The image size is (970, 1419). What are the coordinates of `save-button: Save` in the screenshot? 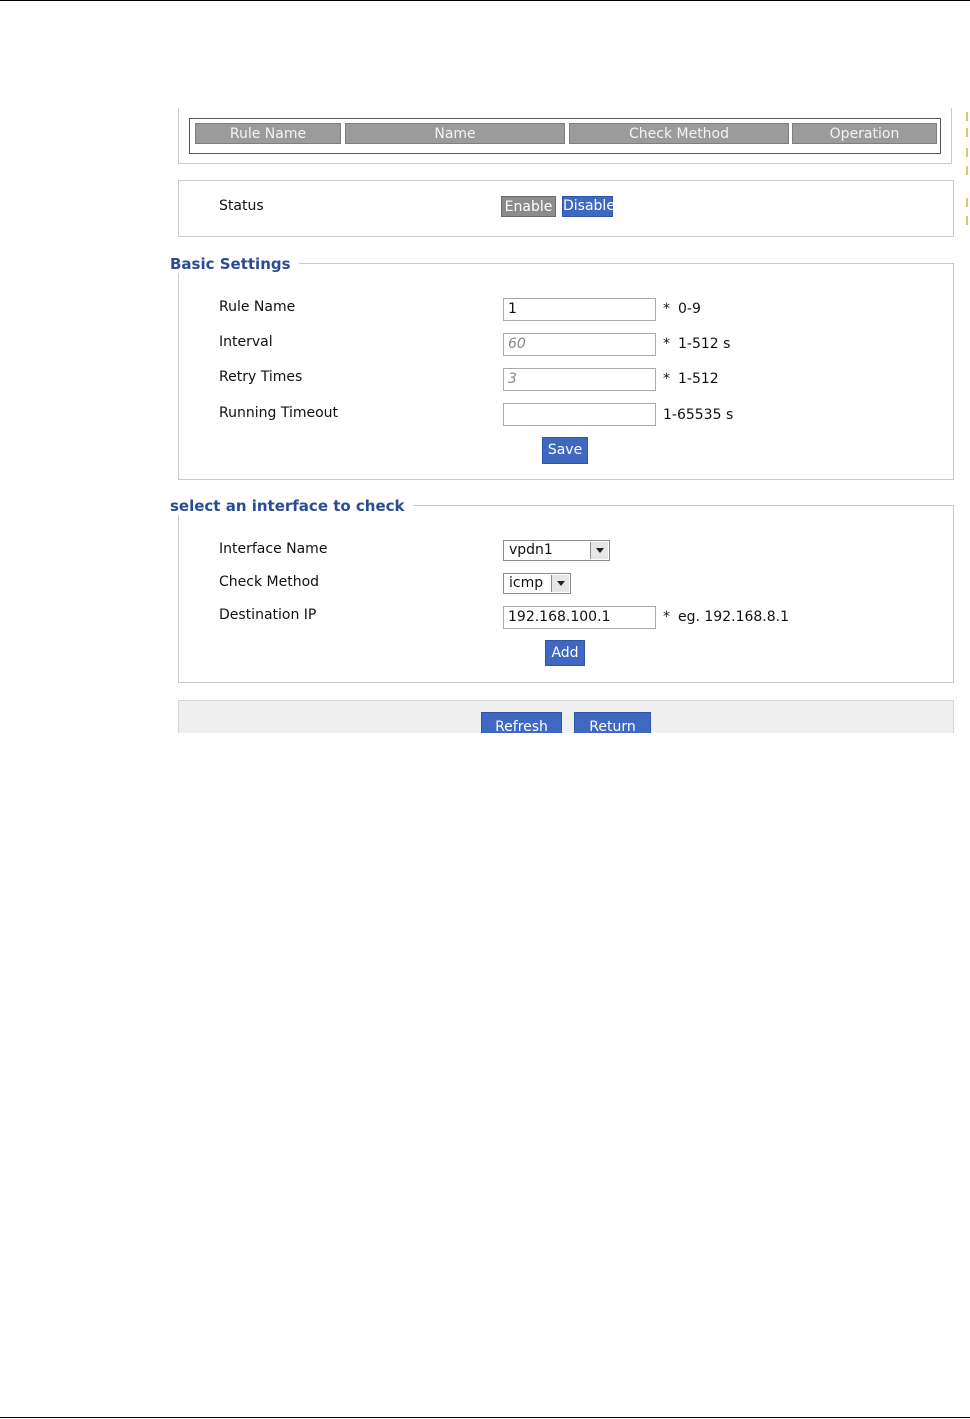 It's located at (565, 450).